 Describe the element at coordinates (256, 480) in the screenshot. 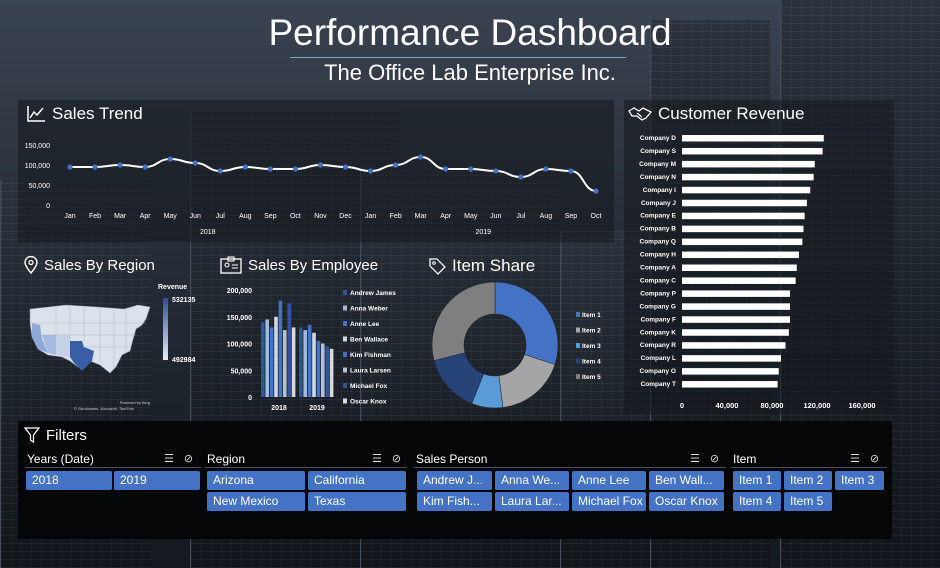

I see `region-option-arizona: Arizona` at that location.